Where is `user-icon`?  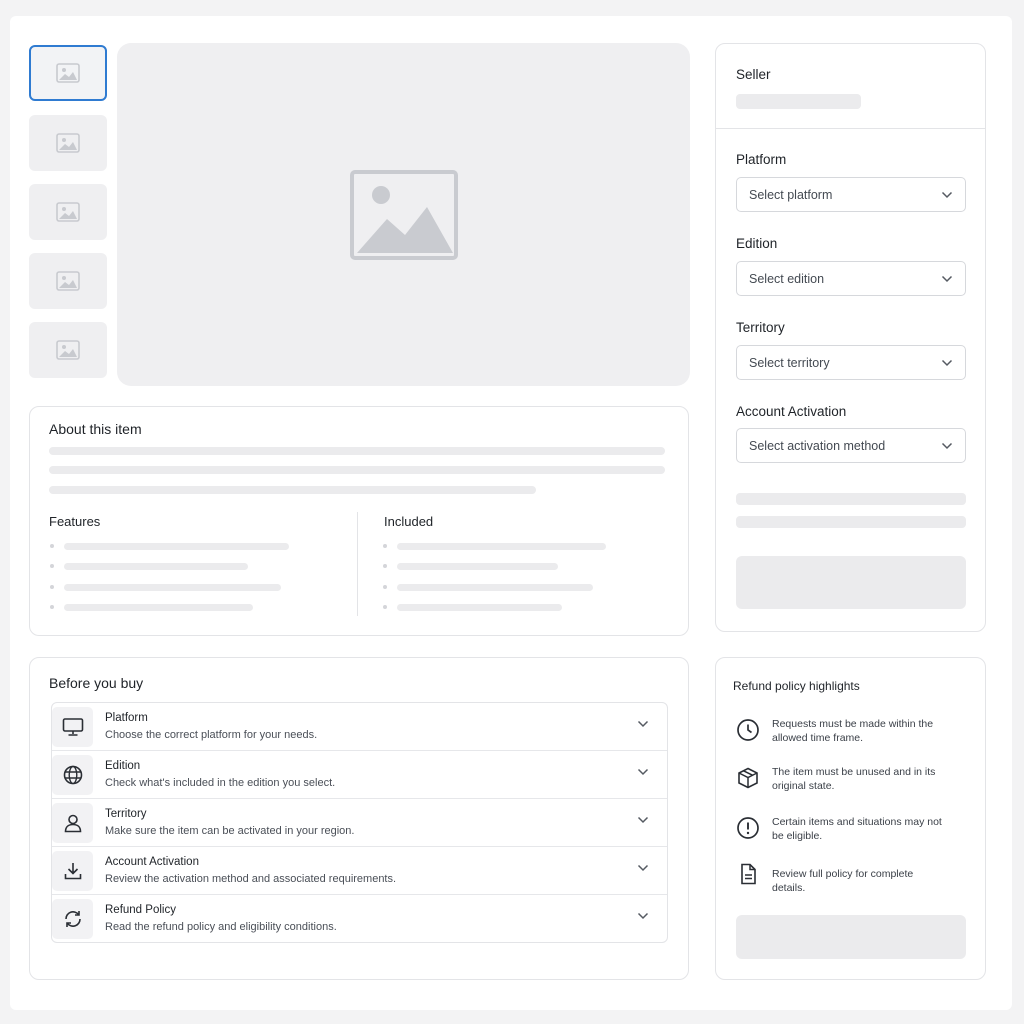
user-icon is located at coordinates (72, 823).